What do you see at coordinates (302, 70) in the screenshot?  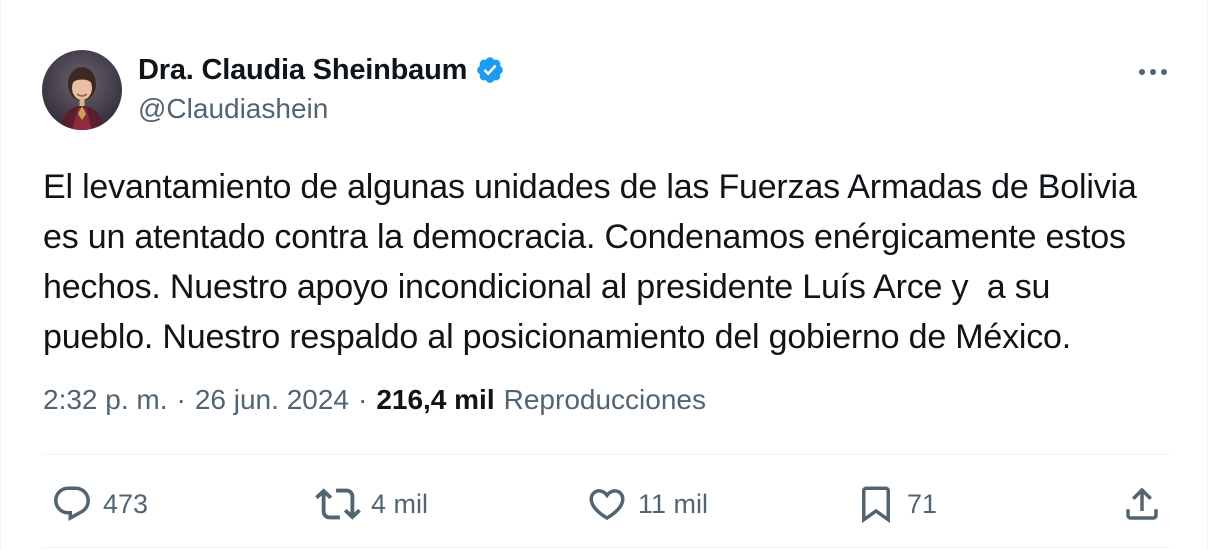 I see `author-display-name: Dra. Claudia Sheinbaum` at bounding box center [302, 70].